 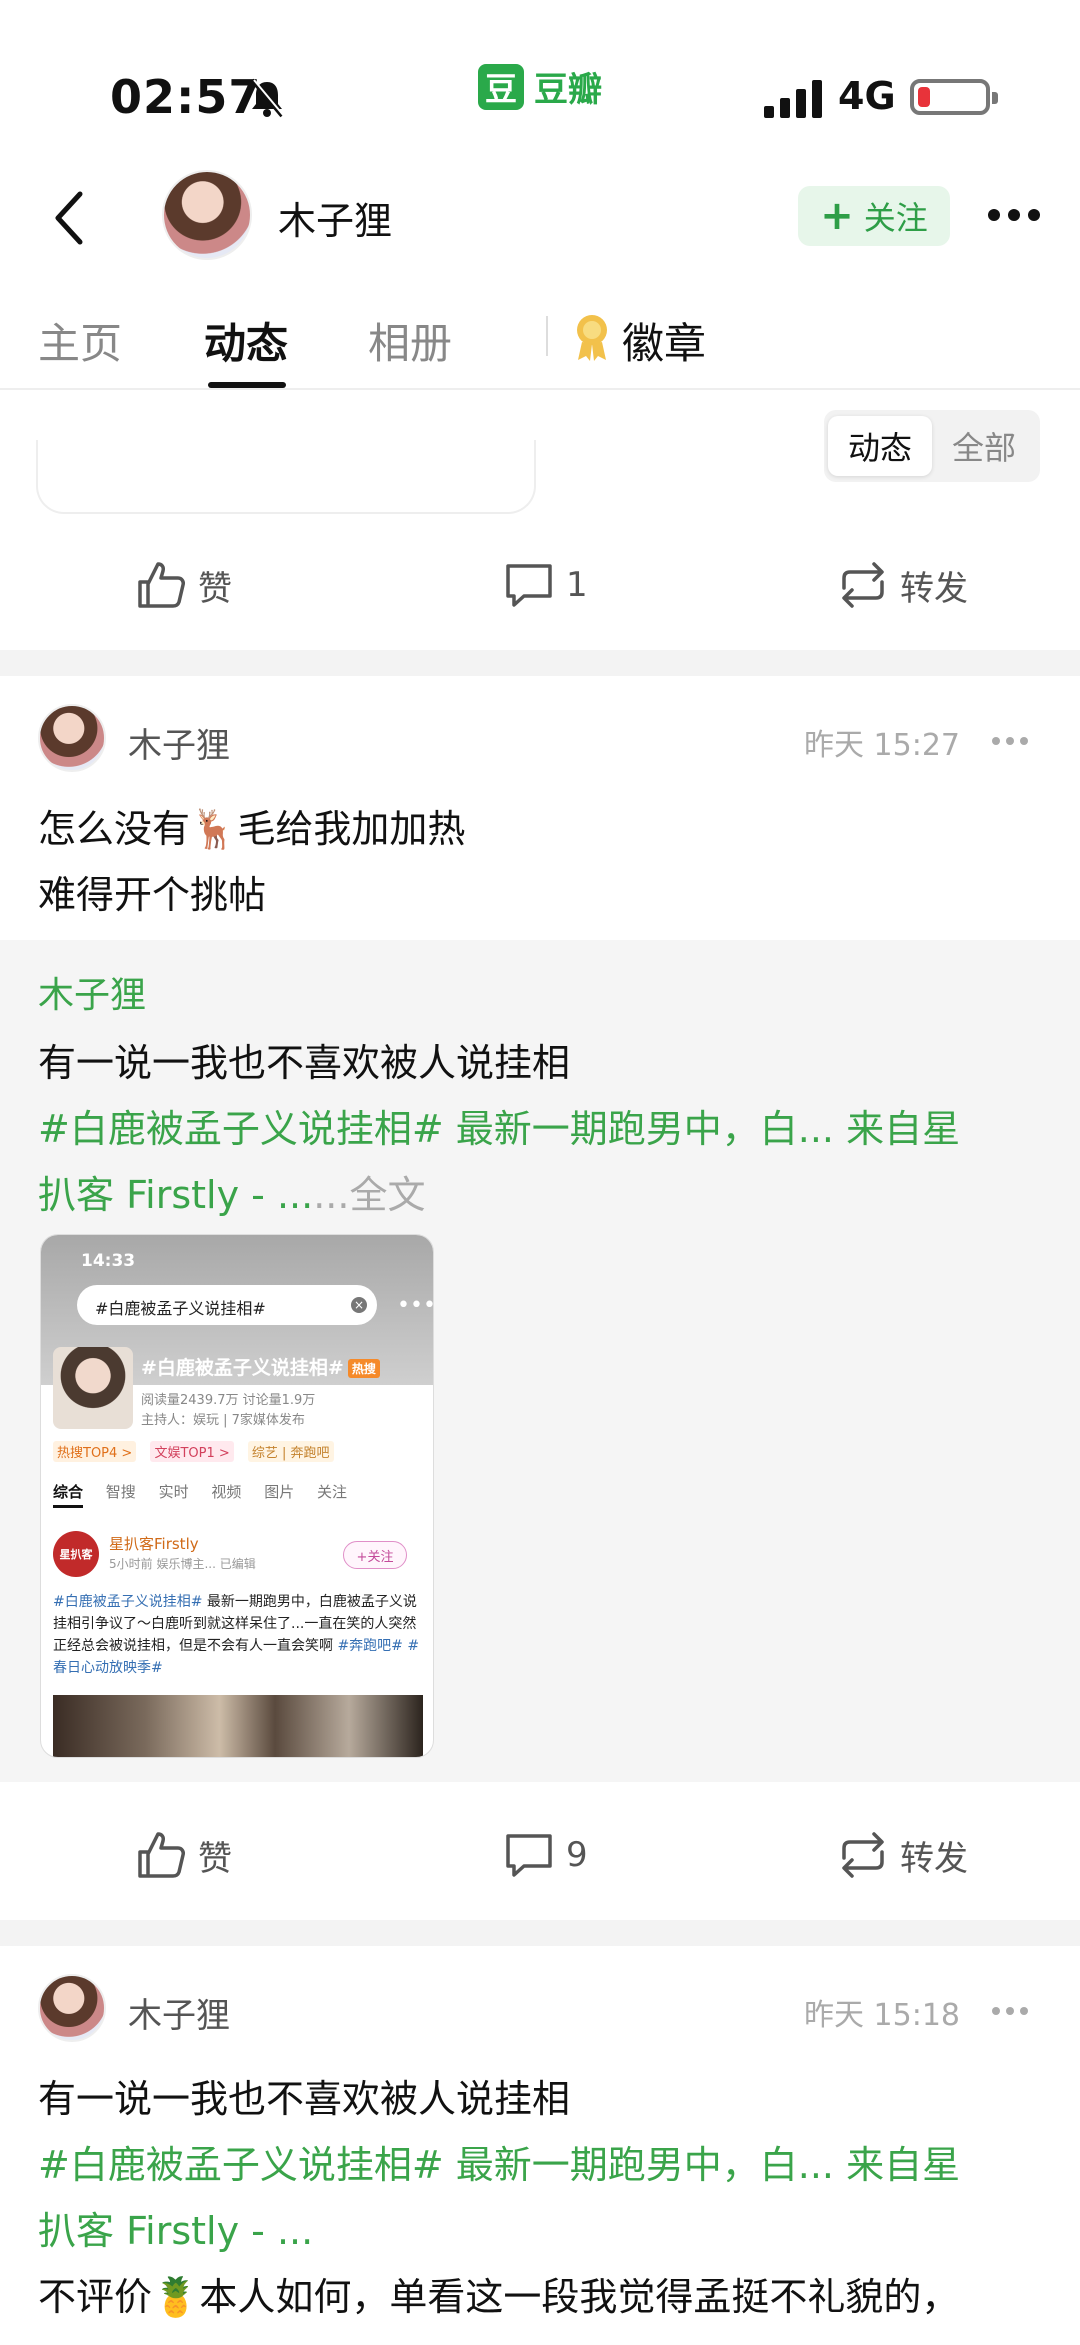 I want to click on screenshot-photo, so click(x=238, y=1726).